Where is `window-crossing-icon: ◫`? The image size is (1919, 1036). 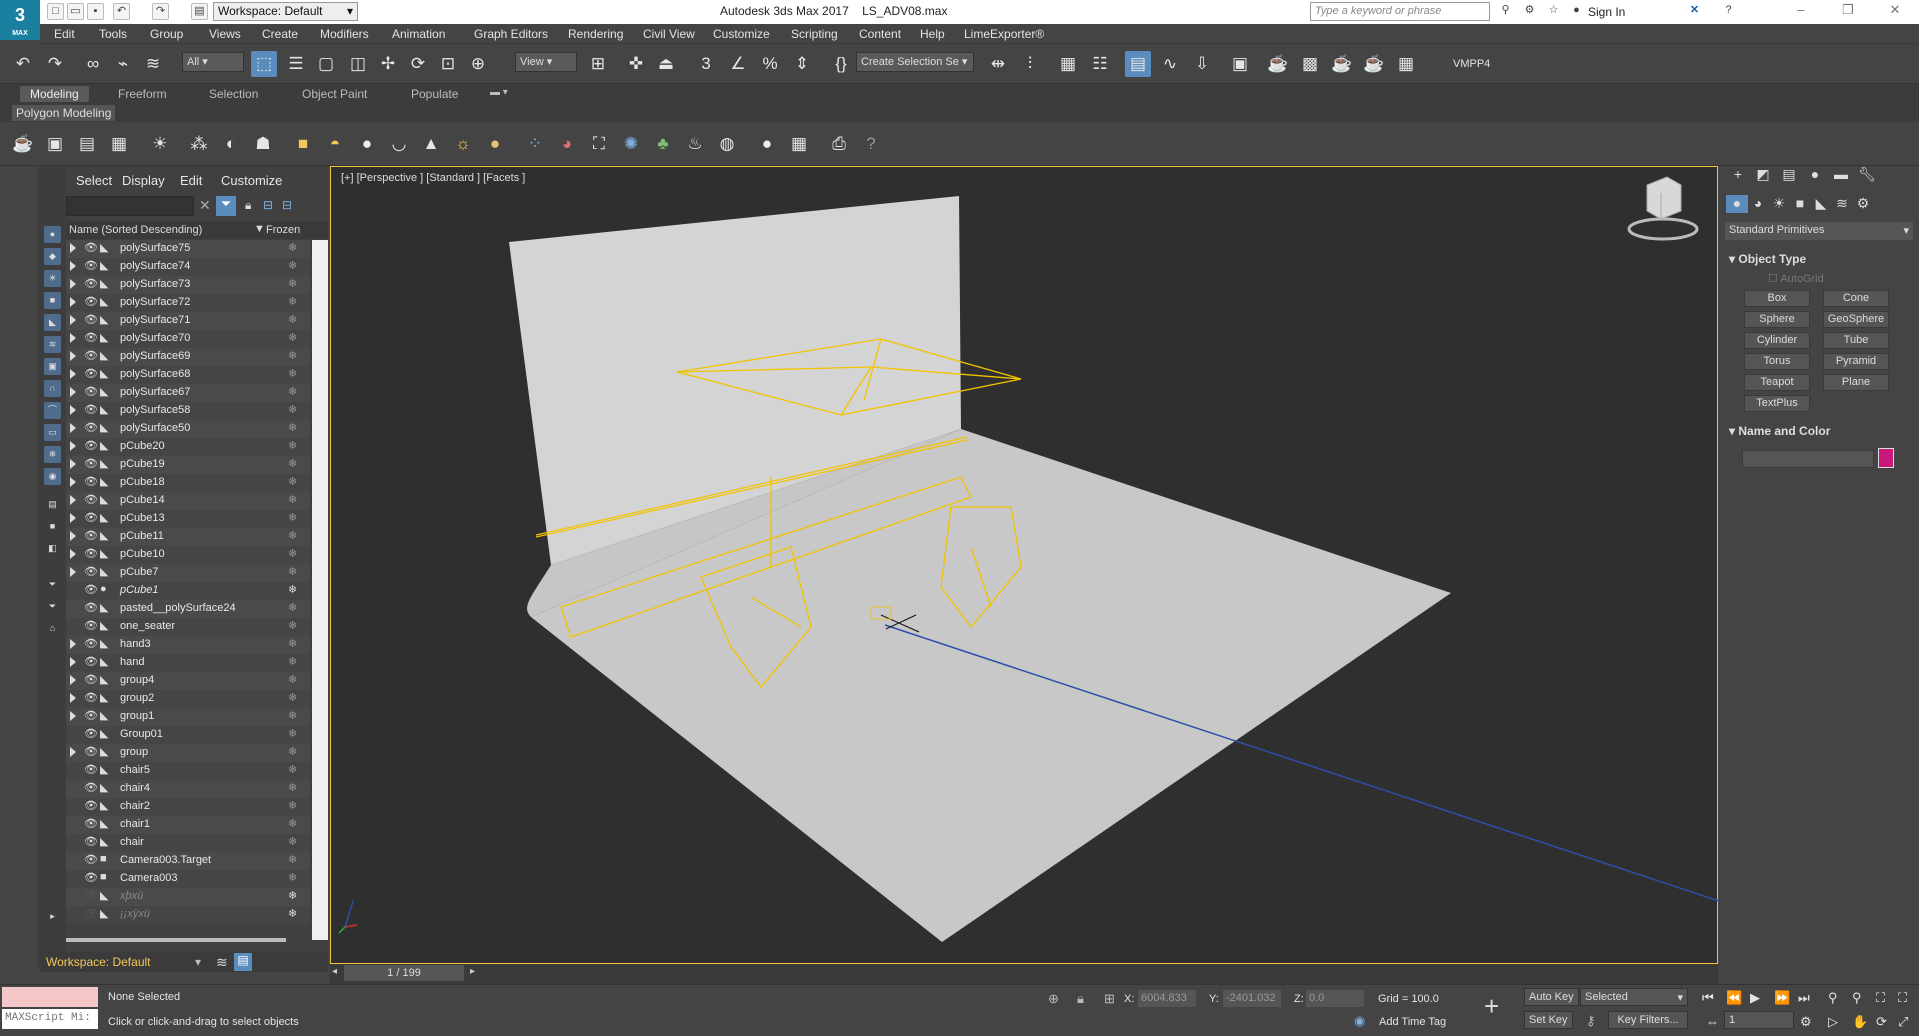 window-crossing-icon: ◫ is located at coordinates (358, 64).